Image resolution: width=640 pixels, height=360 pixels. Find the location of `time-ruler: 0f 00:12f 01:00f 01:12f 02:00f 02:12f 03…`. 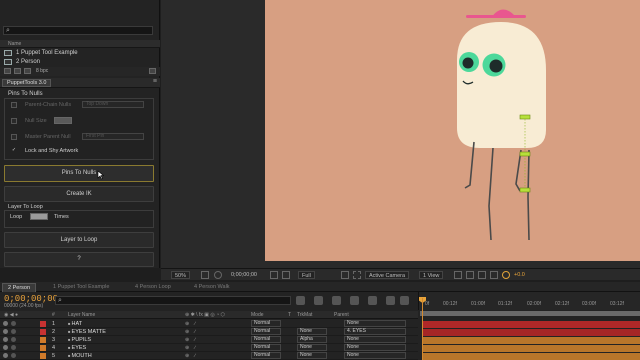

time-ruler: 0f 00:12f 01:00f 01:12f 02:00f 02:12f 03… is located at coordinates (529, 301).